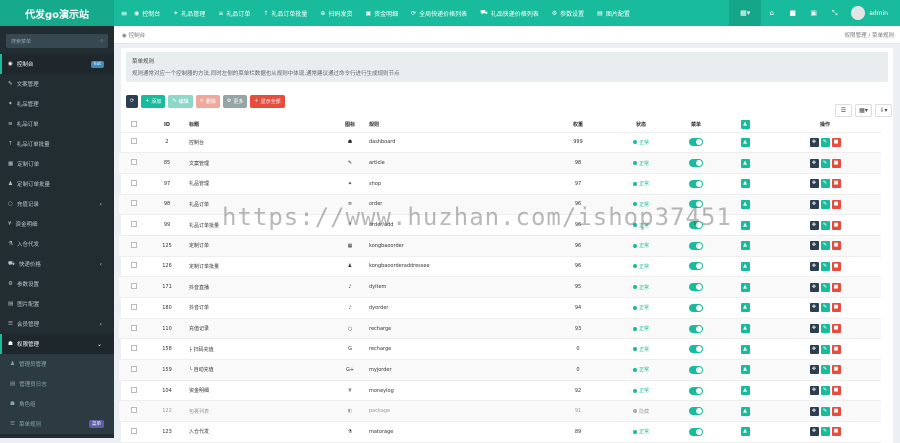 This screenshot has height=443, width=900. I want to click on sidebar-item-14: ☗ 权限管理 ⌄, so click(57, 344).